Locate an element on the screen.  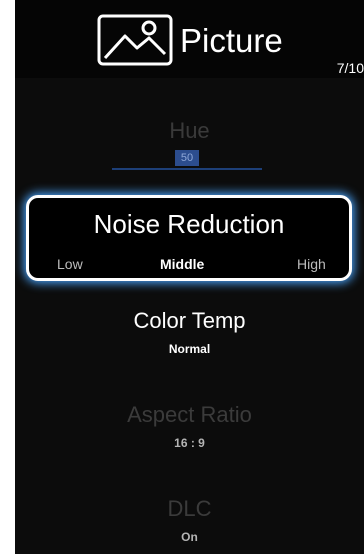
noise-reduction-option-middle: Middle is located at coordinates (182, 264).